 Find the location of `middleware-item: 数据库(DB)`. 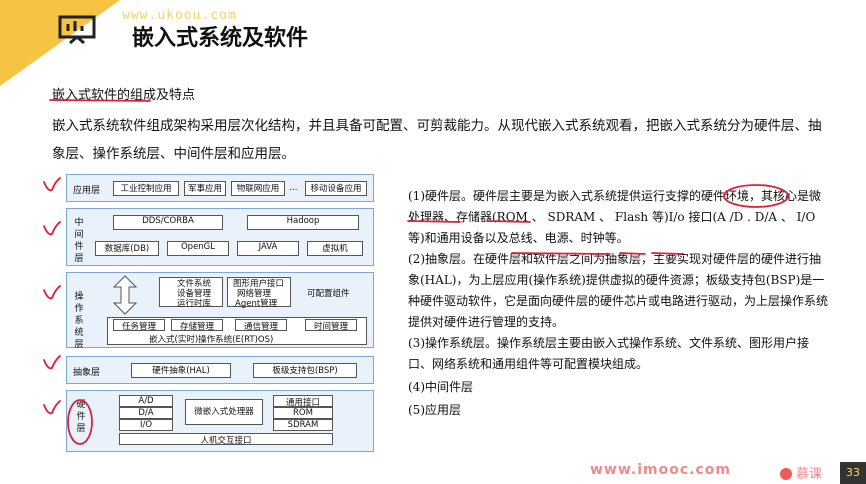

middleware-item: 数据库(DB) is located at coordinates (127, 248).